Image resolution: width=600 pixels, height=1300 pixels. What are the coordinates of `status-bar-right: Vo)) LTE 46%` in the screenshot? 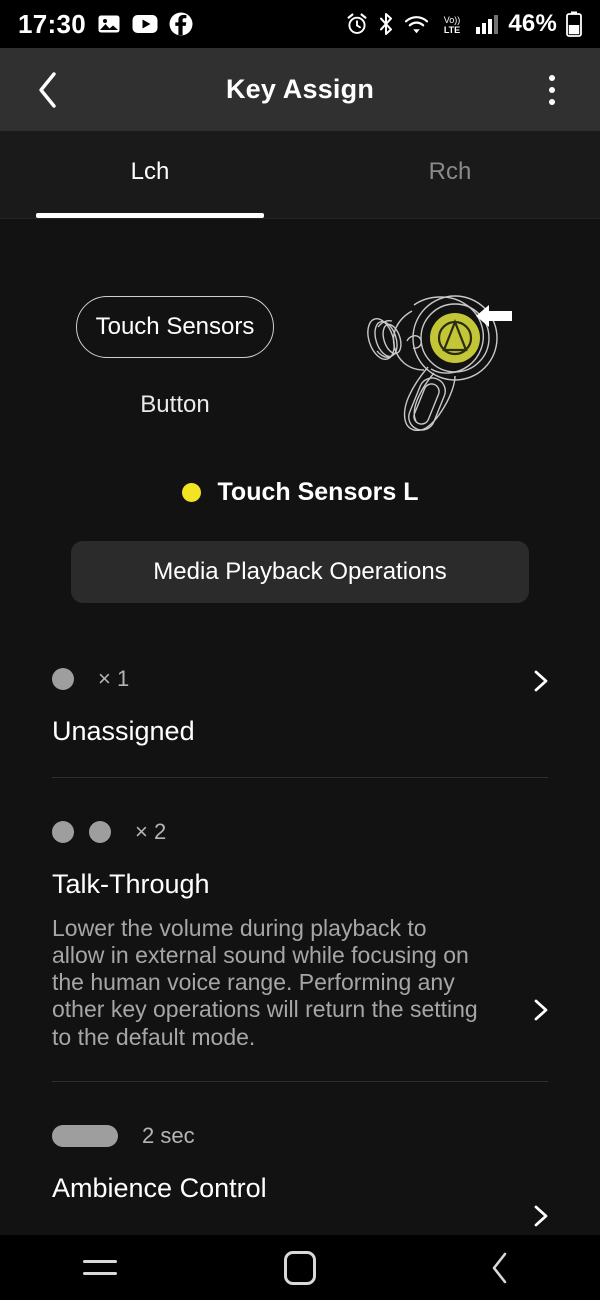 It's located at (464, 24).